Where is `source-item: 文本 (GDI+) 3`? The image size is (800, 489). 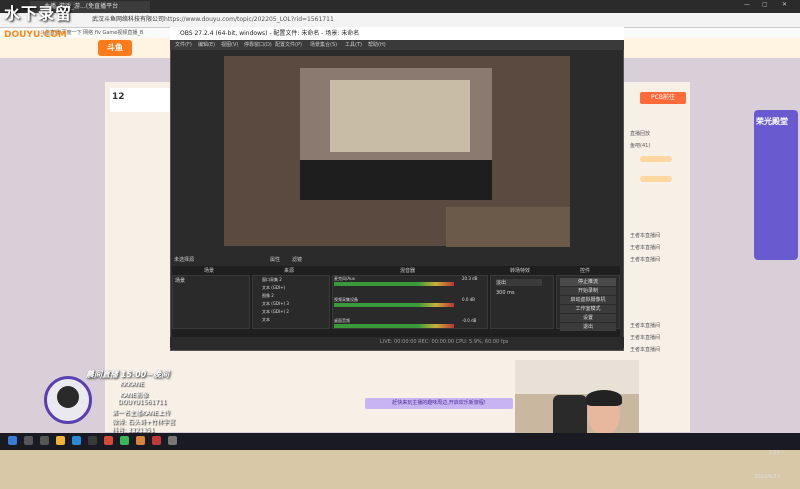
source-item: 文本 (GDI+) 3 is located at coordinates (292, 304).